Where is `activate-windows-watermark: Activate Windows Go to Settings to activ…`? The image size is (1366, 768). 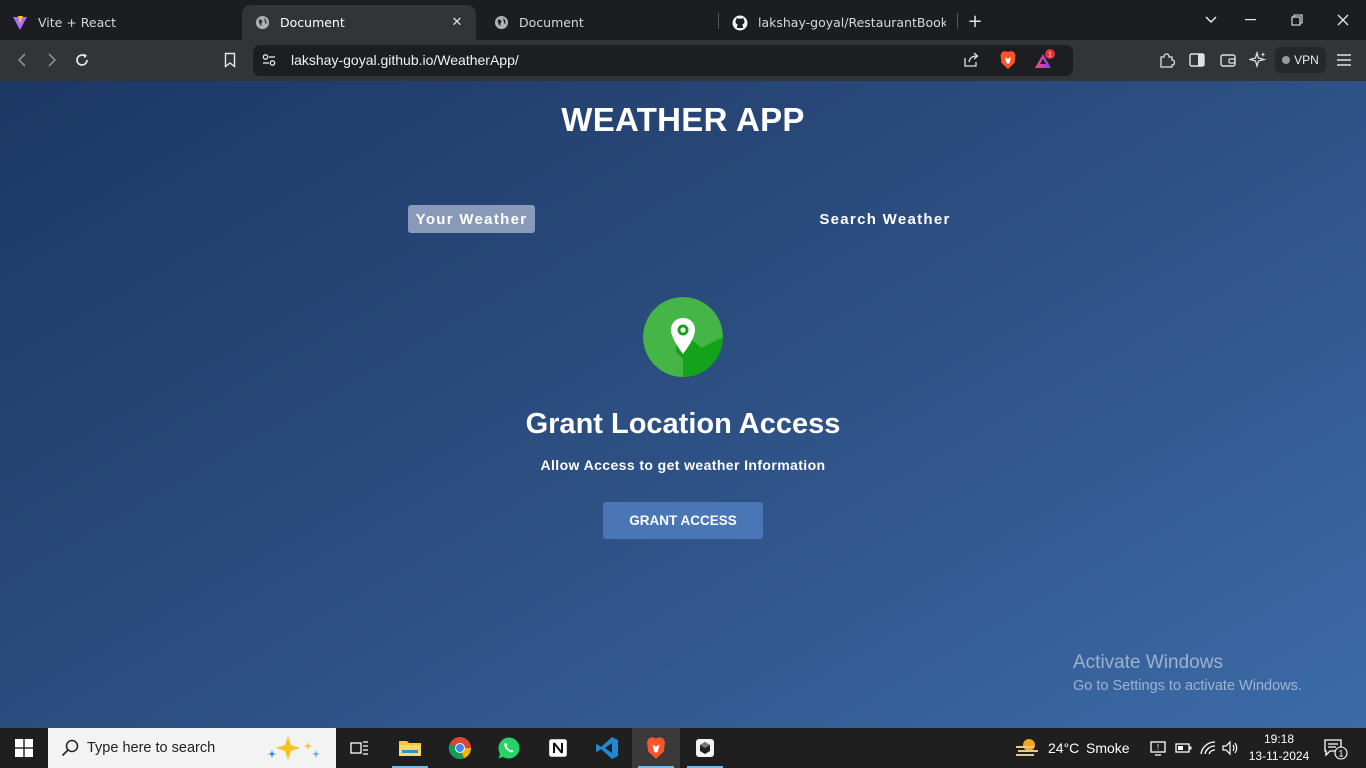
activate-windows-watermark: Activate Windows Go to Settings to activ… is located at coordinates (1187, 673).